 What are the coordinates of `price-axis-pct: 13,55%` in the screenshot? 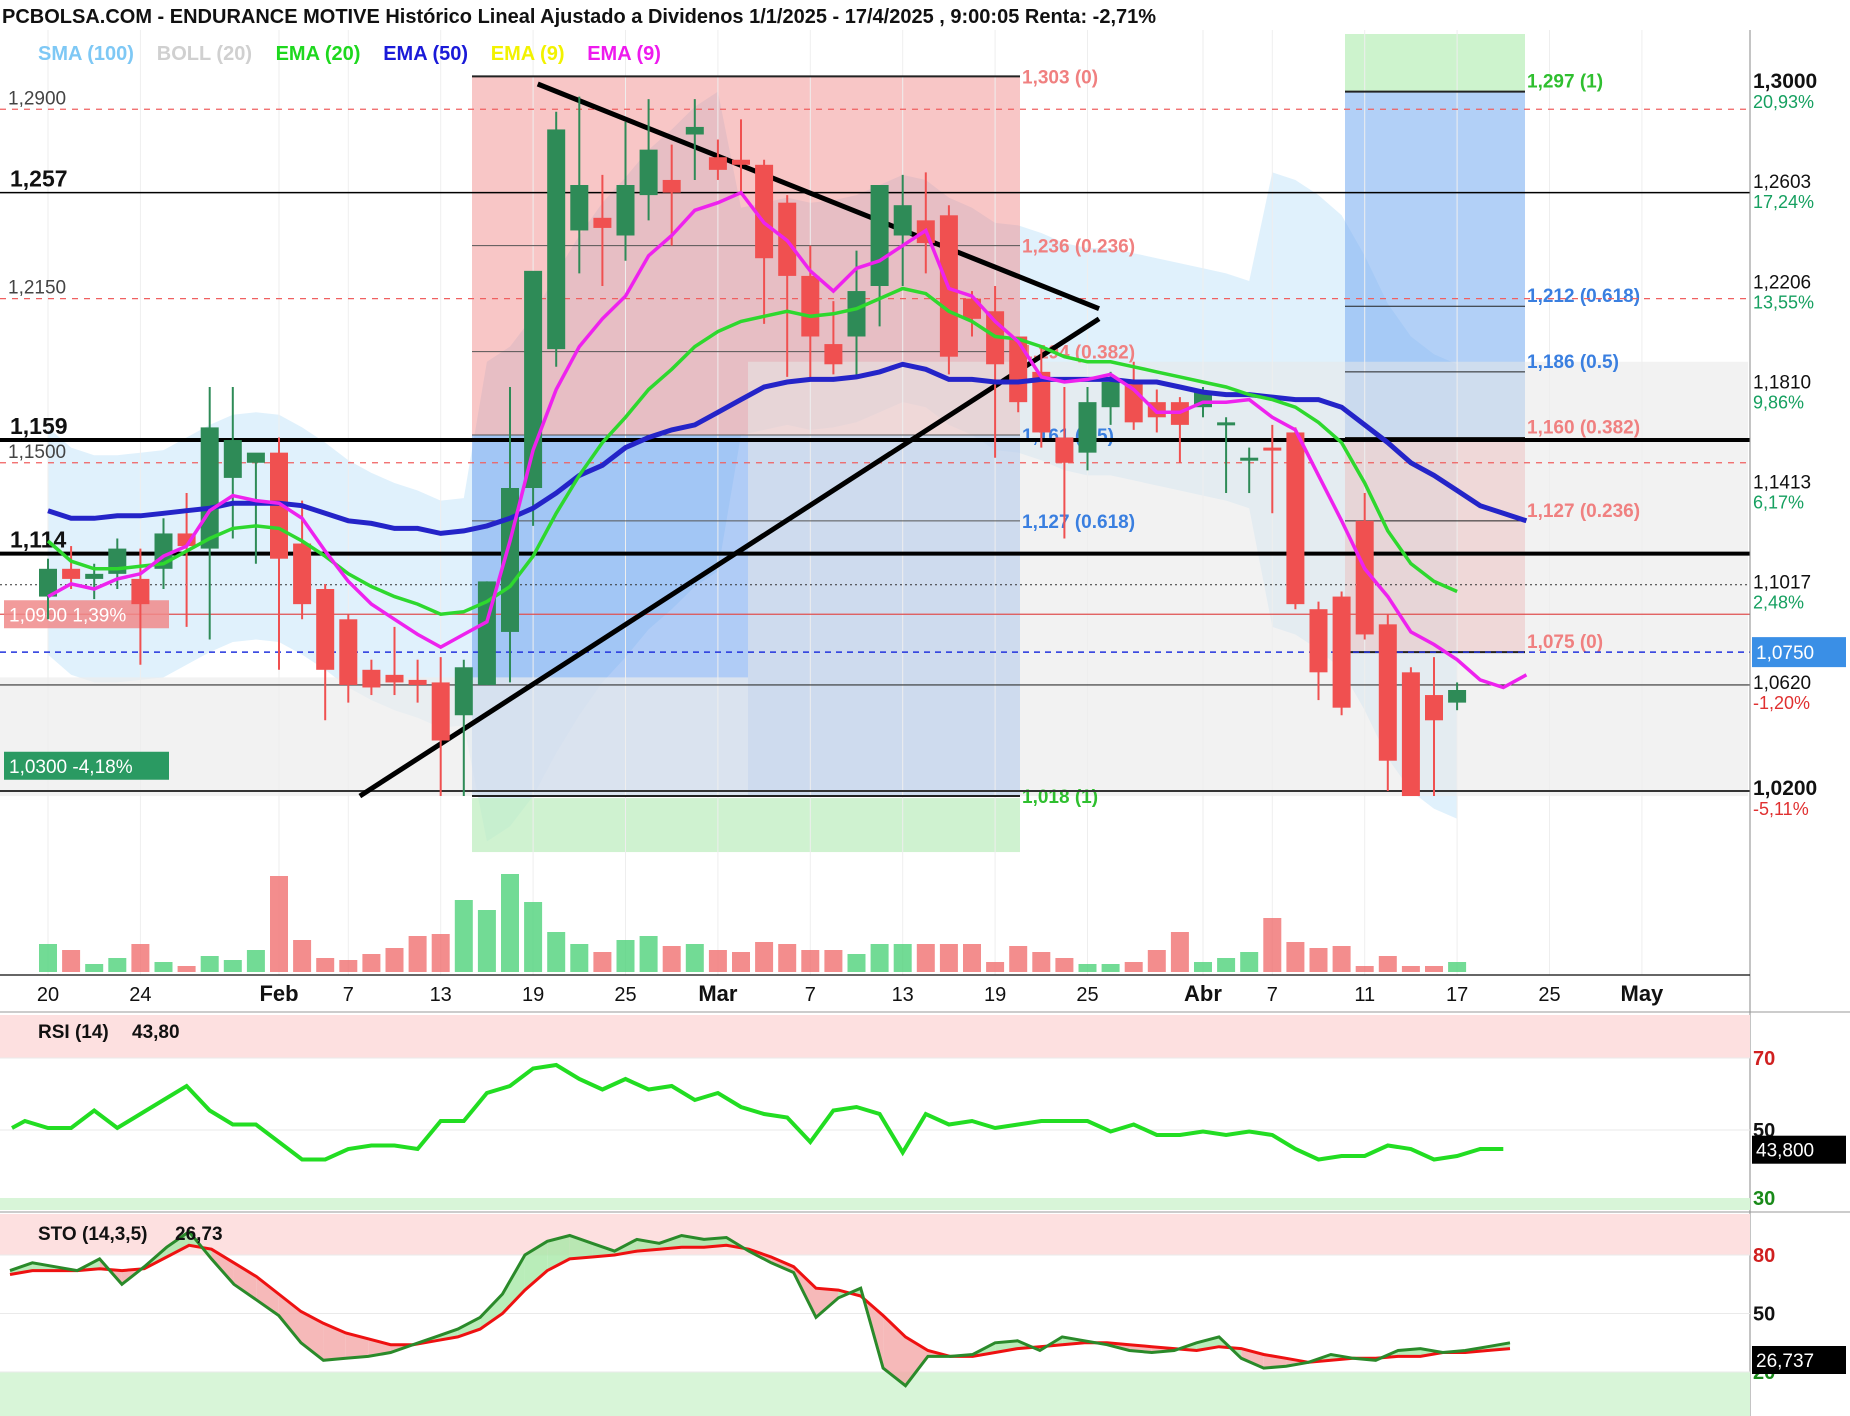 It's located at (1783, 302).